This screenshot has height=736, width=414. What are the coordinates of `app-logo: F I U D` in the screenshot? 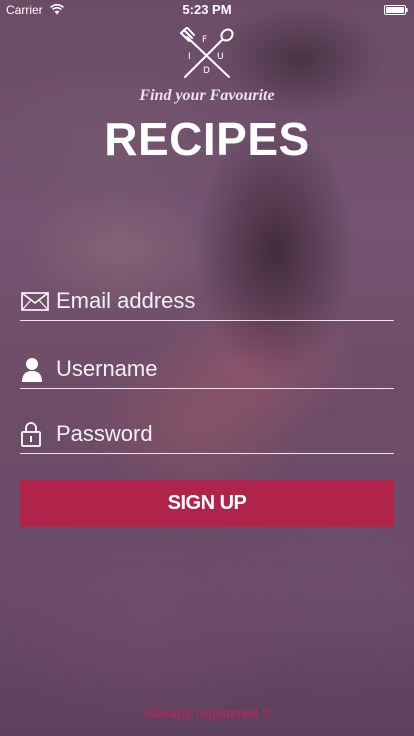 It's located at (207, 53).